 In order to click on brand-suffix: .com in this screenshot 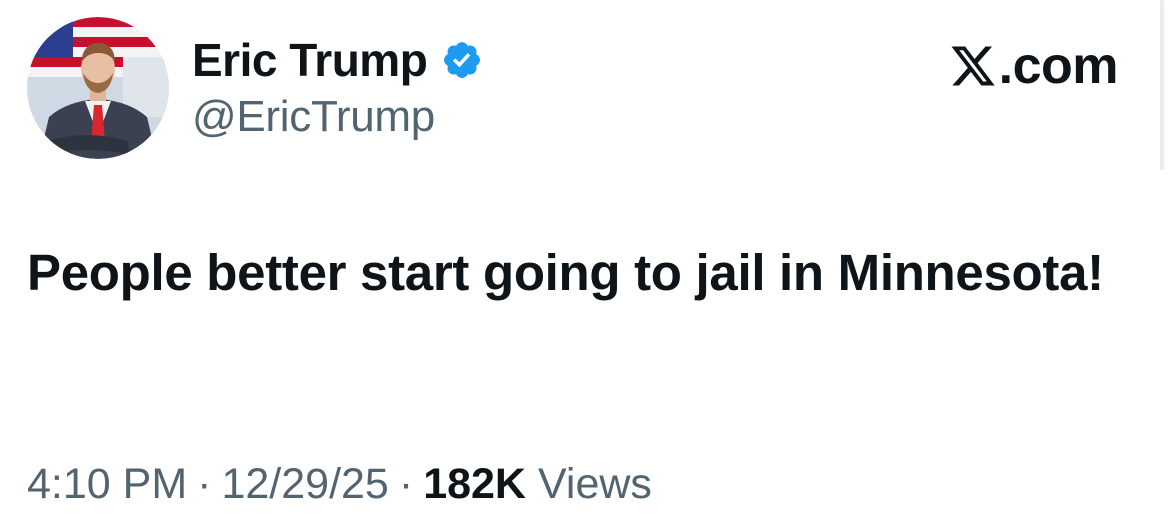, I will do `click(1058, 66)`.